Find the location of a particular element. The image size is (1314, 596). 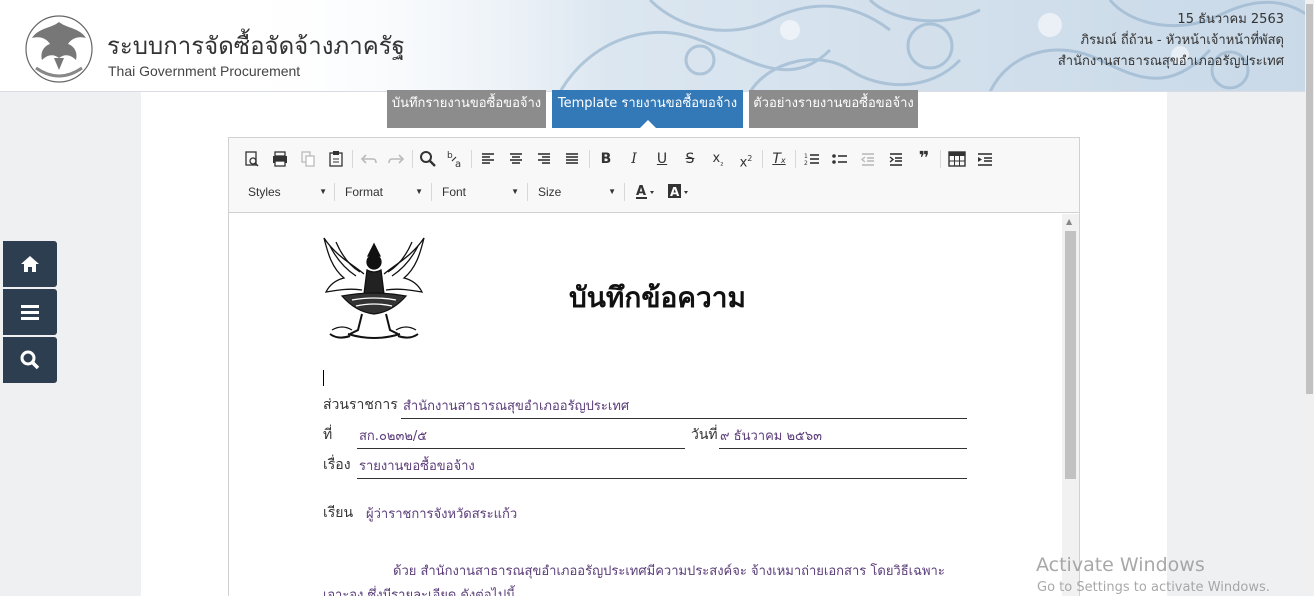

align-right-icon is located at coordinates (544, 159).